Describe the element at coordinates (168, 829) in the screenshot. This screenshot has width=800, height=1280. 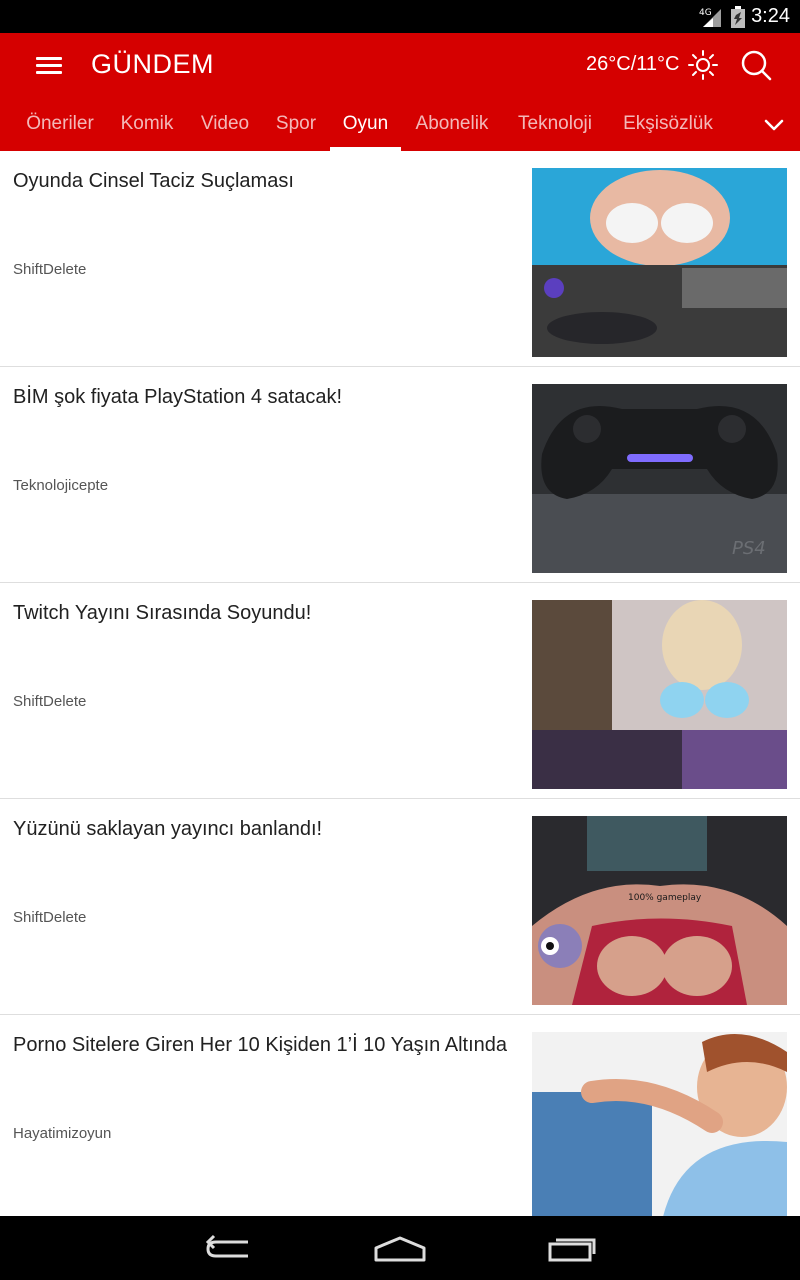
I see `article-title: Yüzünü saklayan yayıncı banlandı!` at that location.